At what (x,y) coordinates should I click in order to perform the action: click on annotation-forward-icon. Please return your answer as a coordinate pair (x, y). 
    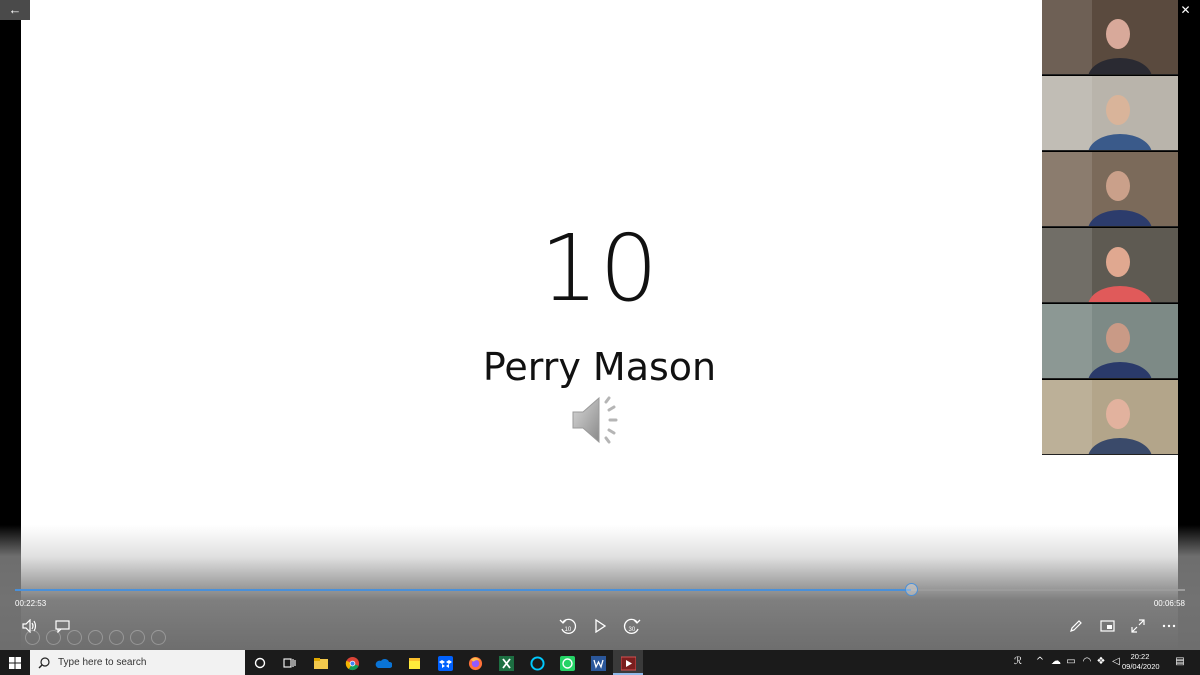
    Looking at the image, I should click on (53, 637).